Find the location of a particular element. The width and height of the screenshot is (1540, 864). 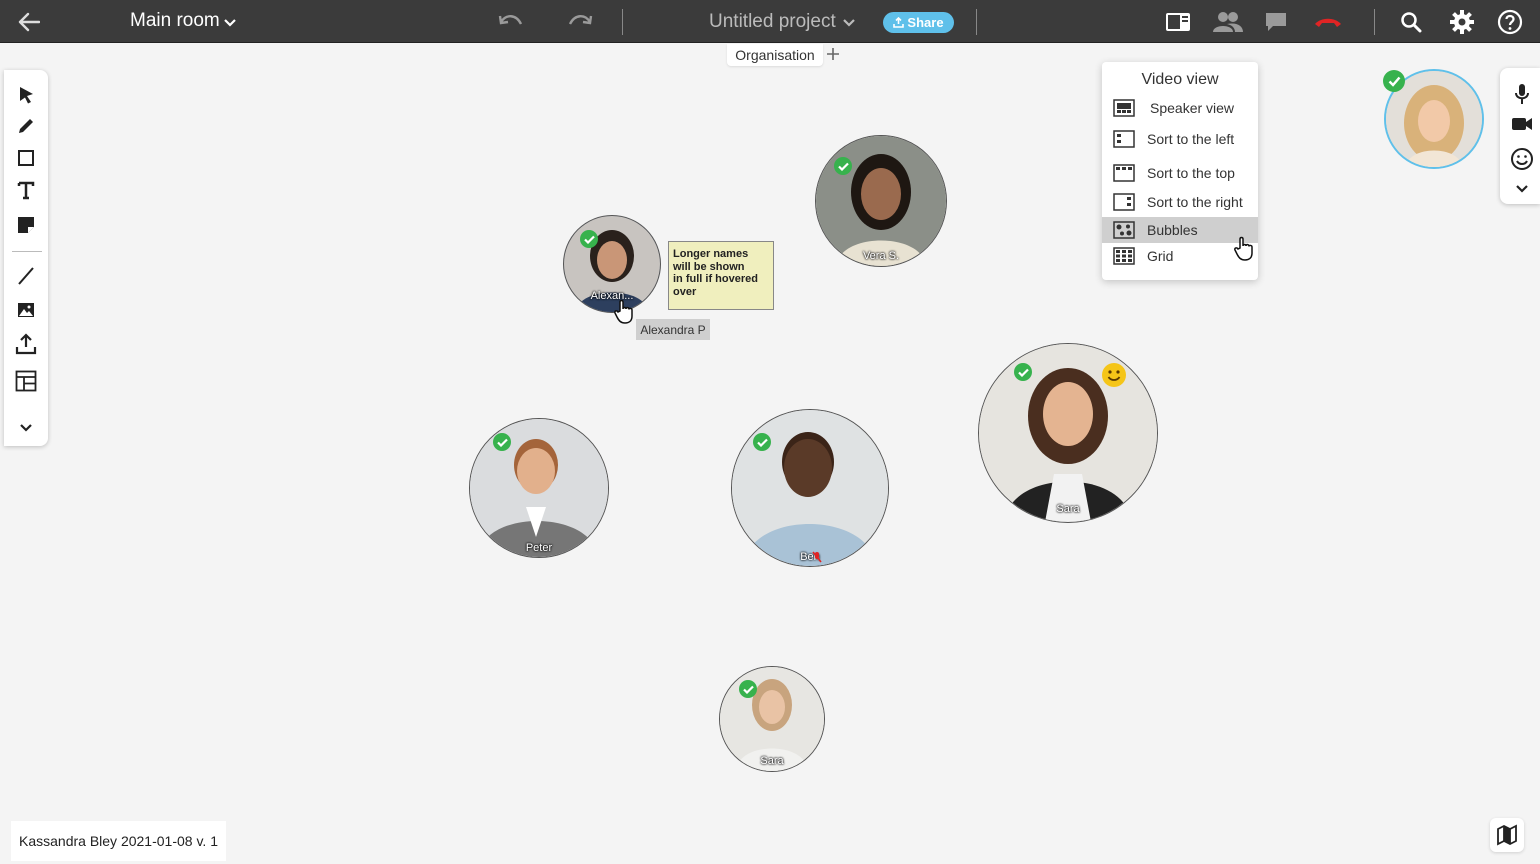

gear-icon is located at coordinates (1462, 22).